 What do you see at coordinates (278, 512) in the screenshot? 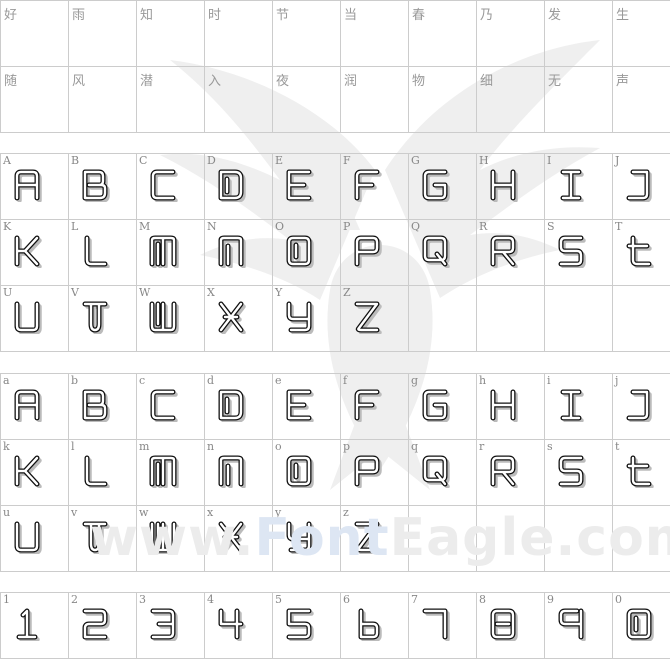
I see `glyph-label: y` at bounding box center [278, 512].